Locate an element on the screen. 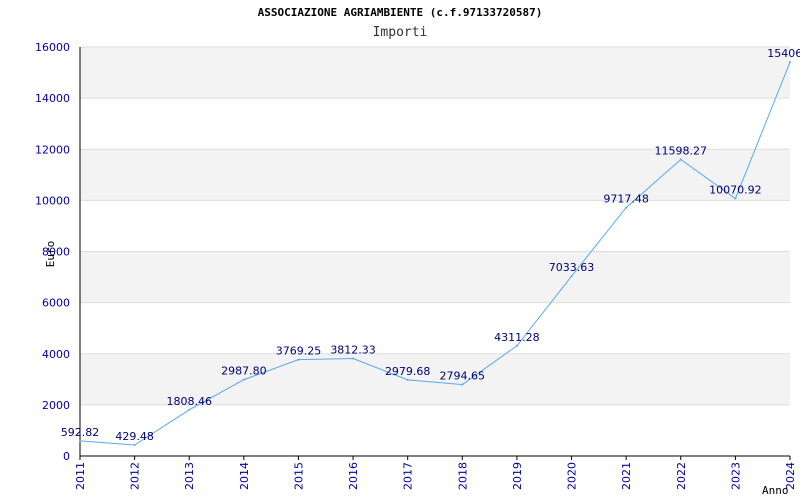 This screenshot has height=500, width=800. y-tick-label: 16000 is located at coordinates (52, 47).